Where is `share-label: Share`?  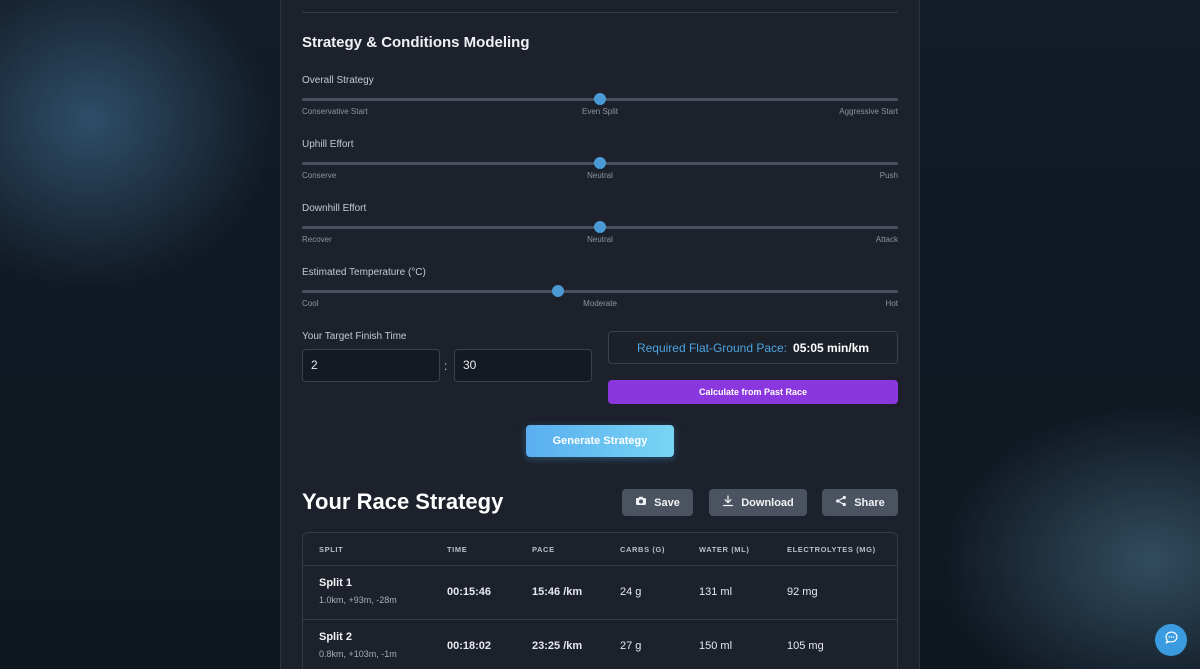
share-label: Share is located at coordinates (869, 502).